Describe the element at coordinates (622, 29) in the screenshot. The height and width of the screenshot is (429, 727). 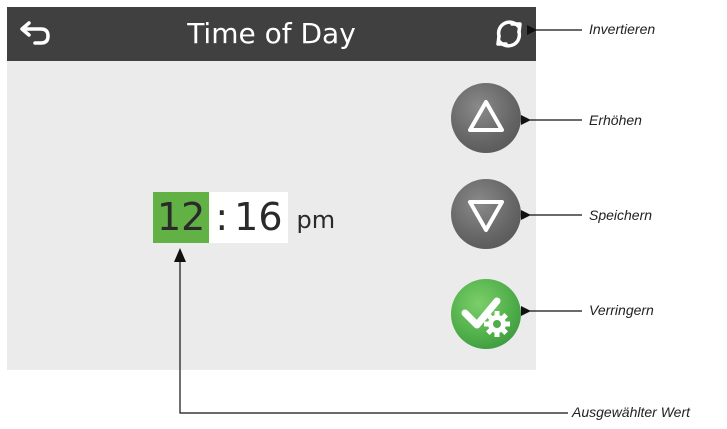
I see `callout-invert: Invertieren` at that location.